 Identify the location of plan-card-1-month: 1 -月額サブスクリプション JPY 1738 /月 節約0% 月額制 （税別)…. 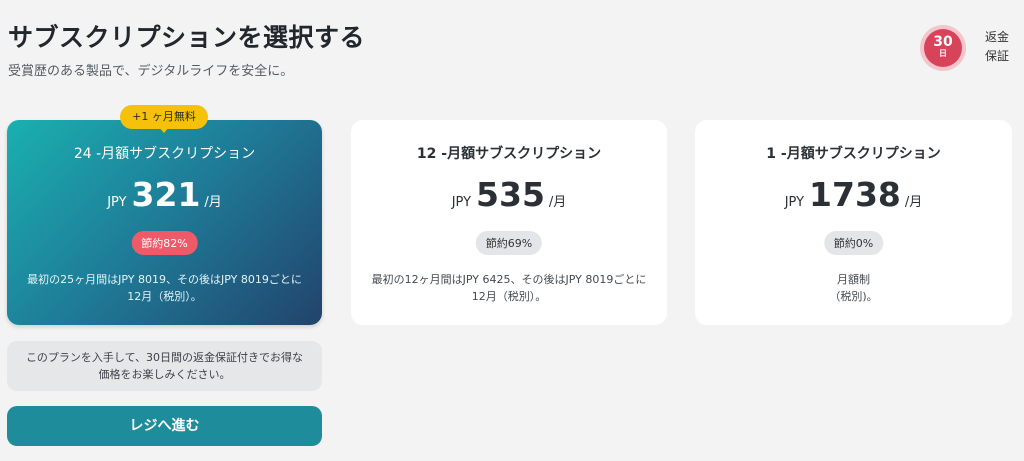
(853, 222).